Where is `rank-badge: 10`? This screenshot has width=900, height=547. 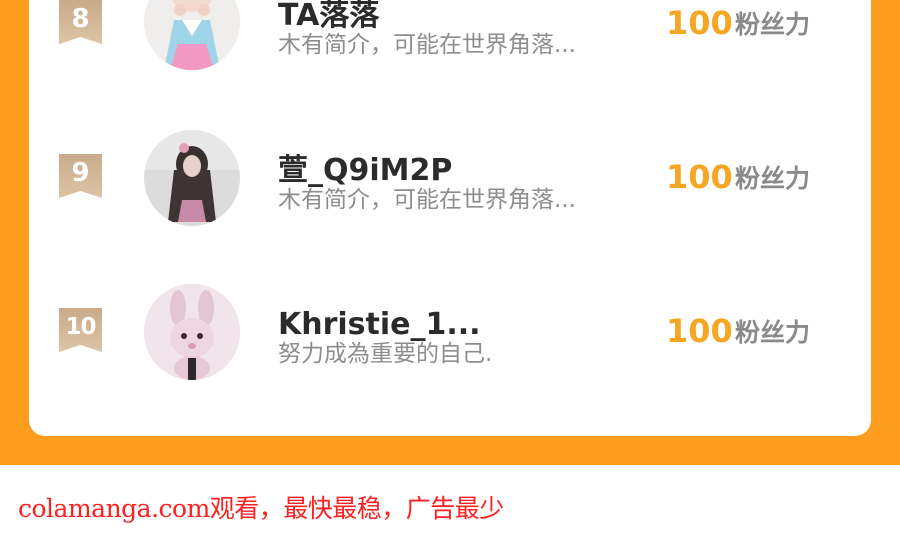 rank-badge: 10 is located at coordinates (80, 330).